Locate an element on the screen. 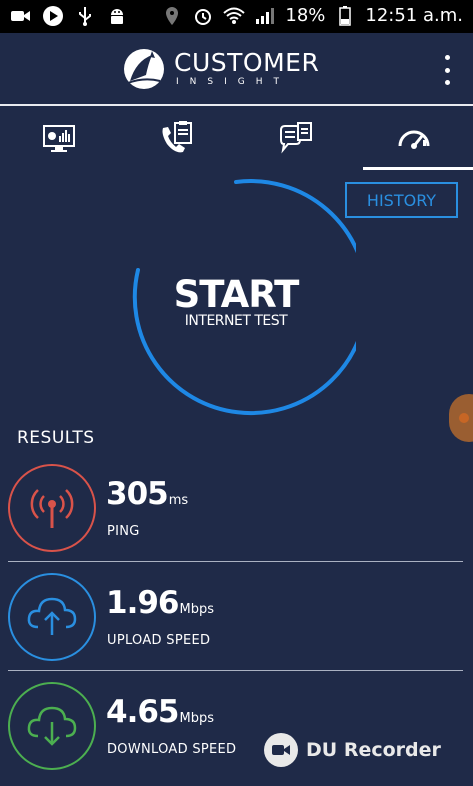 This screenshot has height=786, width=473. logo-sub-text: INSIGHT is located at coordinates (233, 82).